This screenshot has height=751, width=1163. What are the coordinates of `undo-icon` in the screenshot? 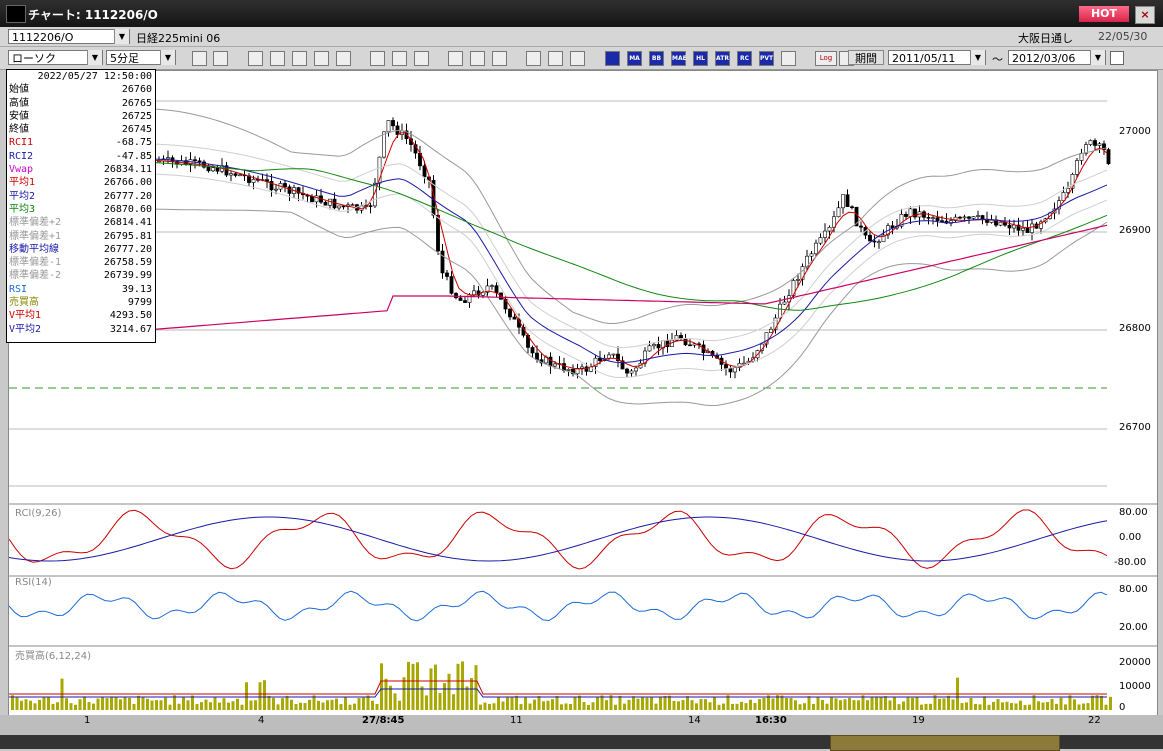 It's located at (421, 58).